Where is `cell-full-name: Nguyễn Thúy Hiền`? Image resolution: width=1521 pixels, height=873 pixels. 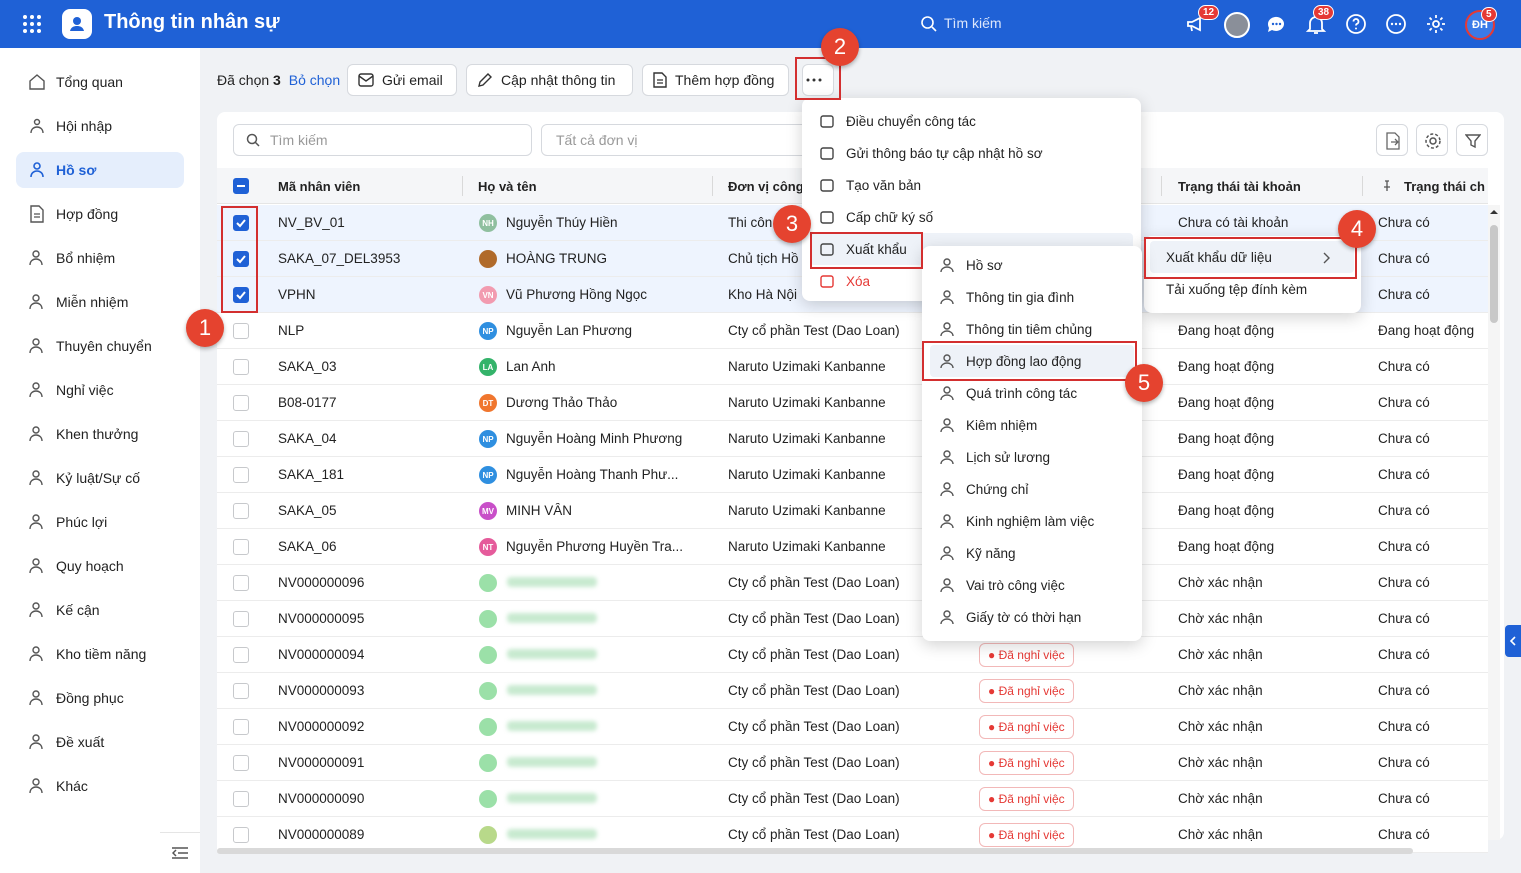 cell-full-name: Nguyễn Thúy Hiền is located at coordinates (606, 222).